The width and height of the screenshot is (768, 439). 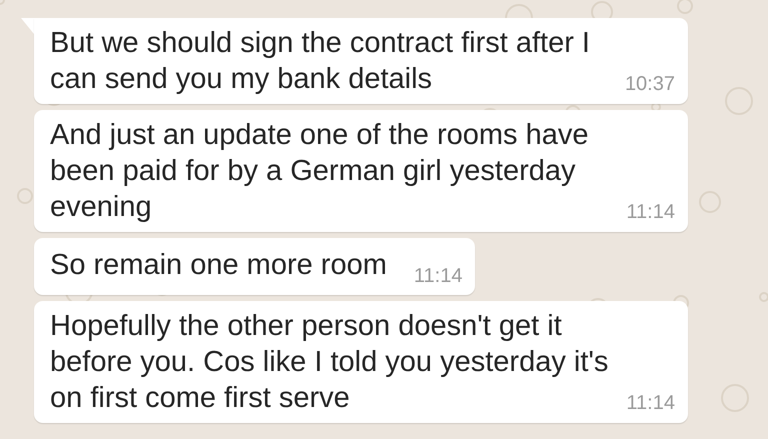 I want to click on message-time: 10:37, so click(x=649, y=84).